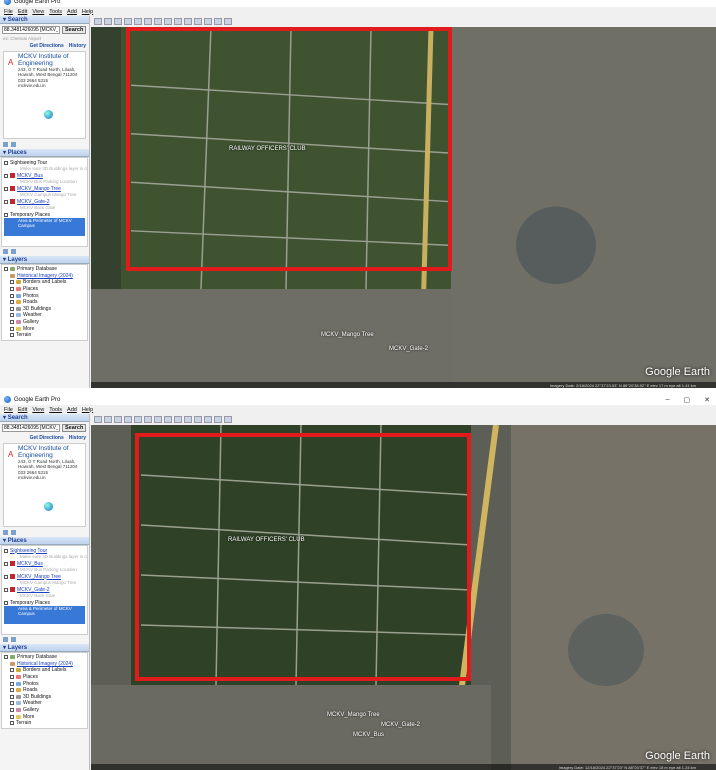 The width and height of the screenshot is (716, 770). Describe the element at coordinates (44, 690) in the screenshot. I see `layer-item: Roads` at that location.